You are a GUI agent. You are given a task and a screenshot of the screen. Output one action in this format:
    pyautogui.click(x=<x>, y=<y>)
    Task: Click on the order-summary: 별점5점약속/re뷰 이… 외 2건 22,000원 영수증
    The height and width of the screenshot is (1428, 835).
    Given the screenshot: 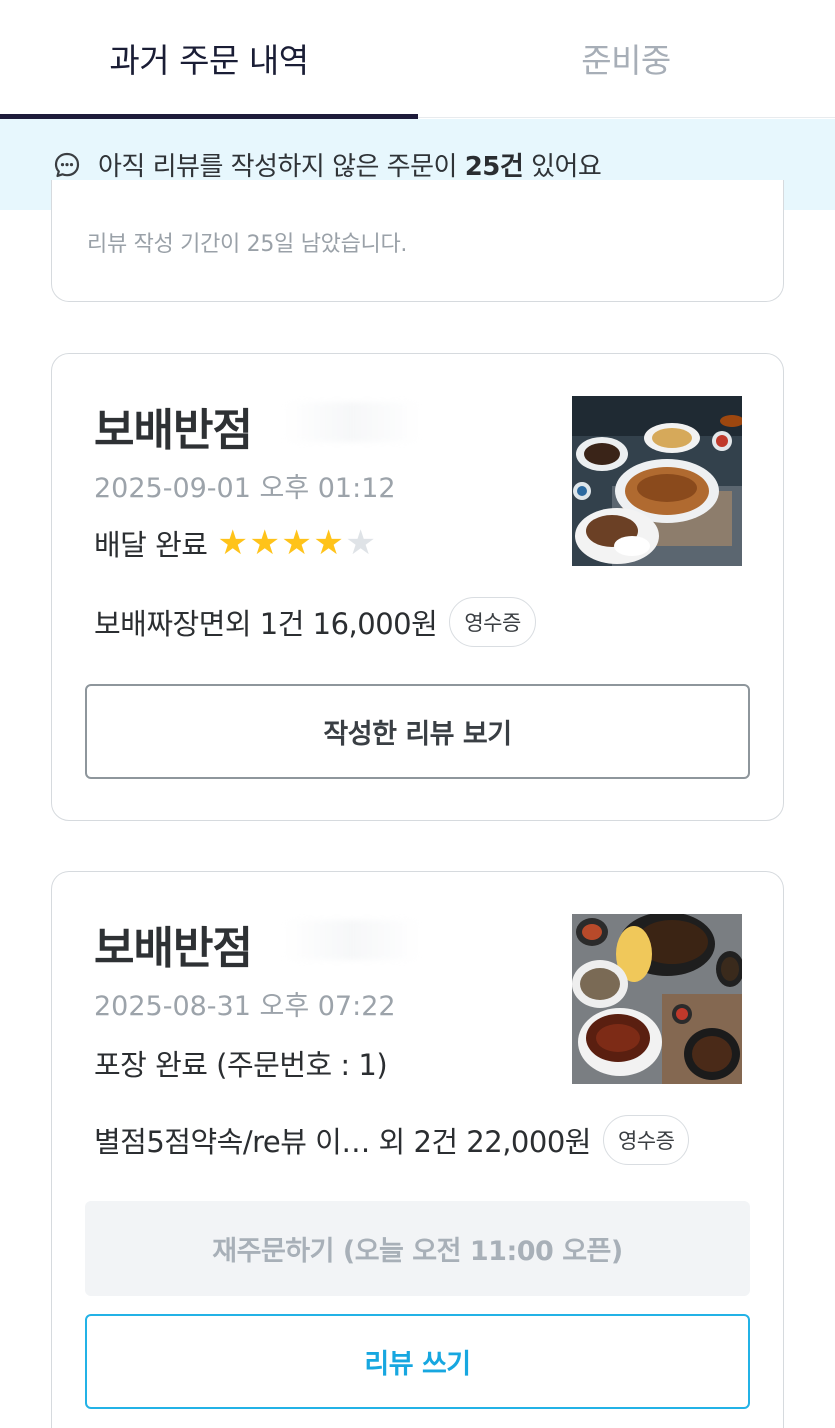 What is the action you would take?
    pyautogui.click(x=392, y=1140)
    